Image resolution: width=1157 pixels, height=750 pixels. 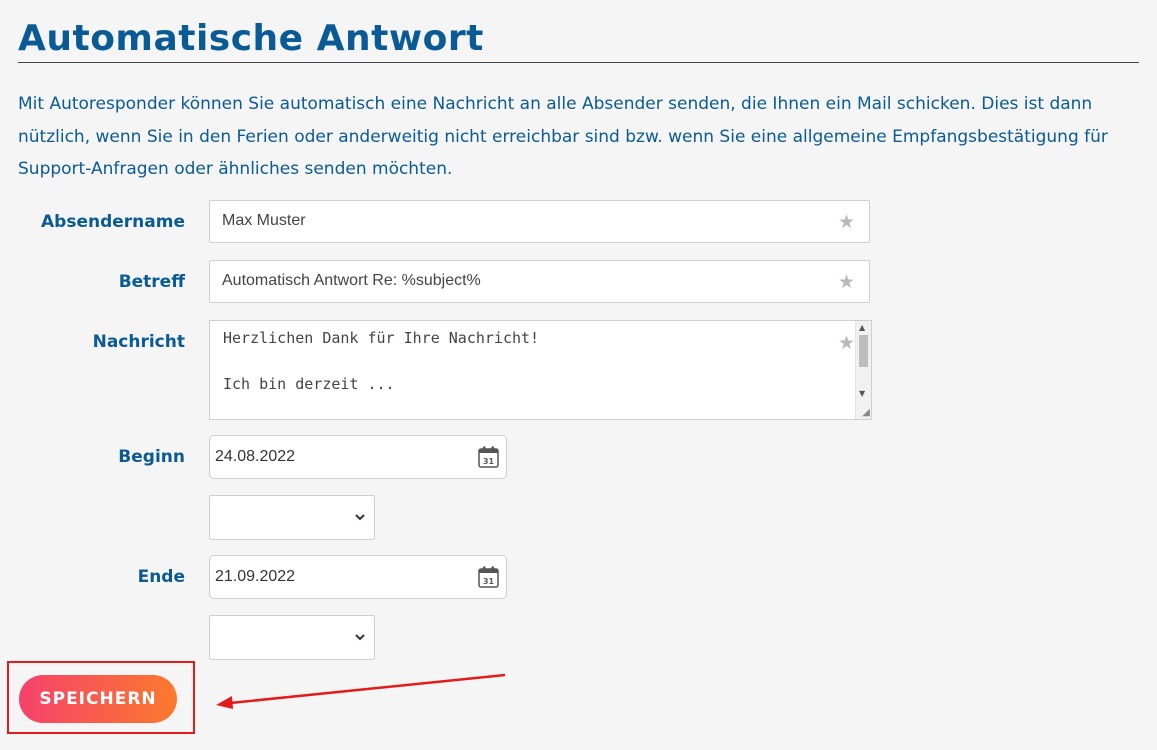 I want to click on scroll-thumb, so click(x=863, y=351).